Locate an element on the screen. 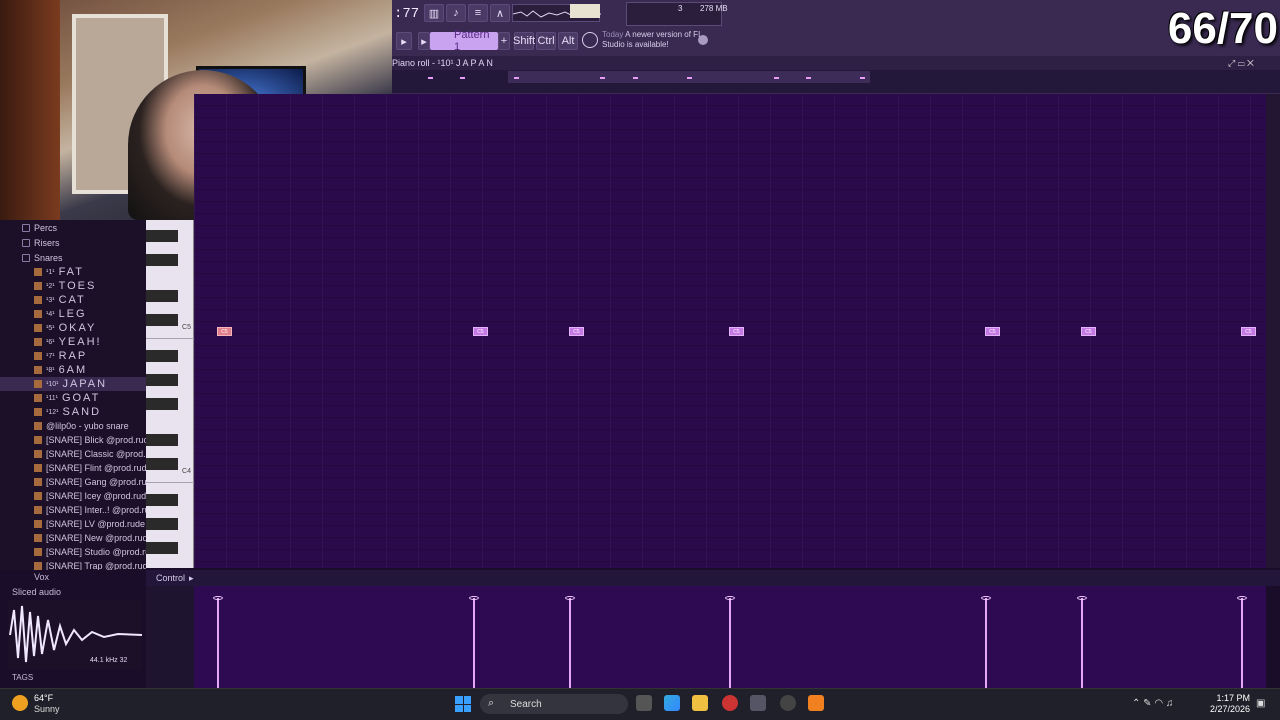 The height and width of the screenshot is (720, 1280). piano-keyboard: C5 C4 is located at coordinates (170, 394).